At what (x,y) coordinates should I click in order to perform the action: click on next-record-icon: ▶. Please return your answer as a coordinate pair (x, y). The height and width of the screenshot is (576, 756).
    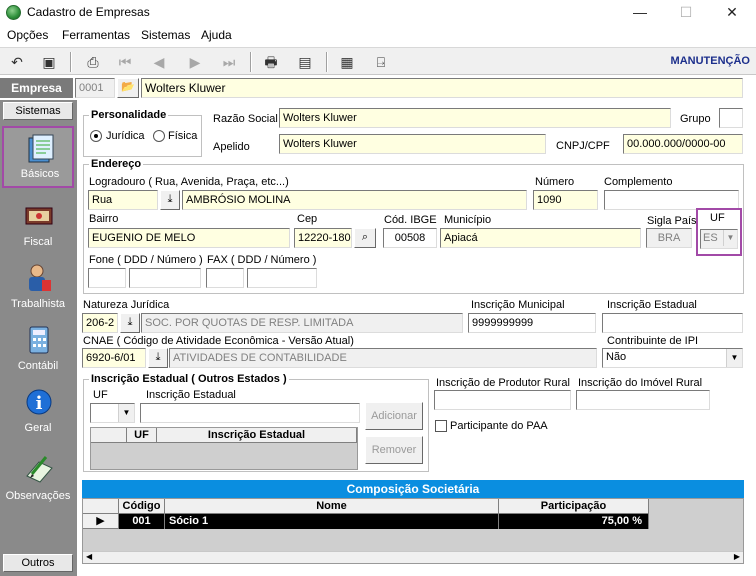
    Looking at the image, I should click on (195, 62).